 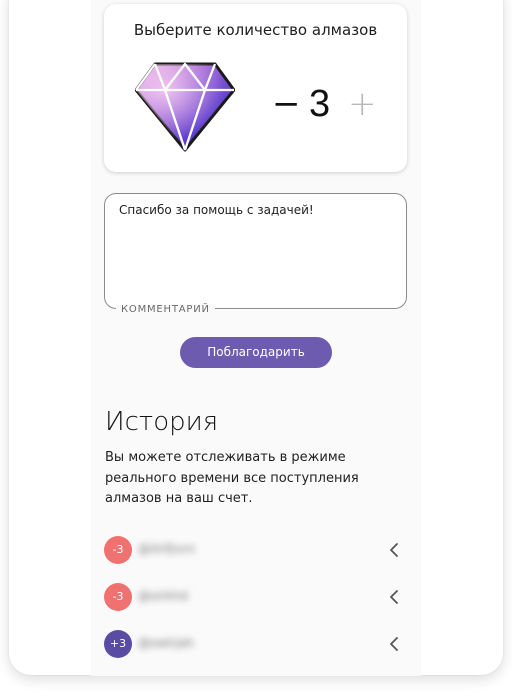 I want to click on decrease-button: −, so click(x=286, y=104).